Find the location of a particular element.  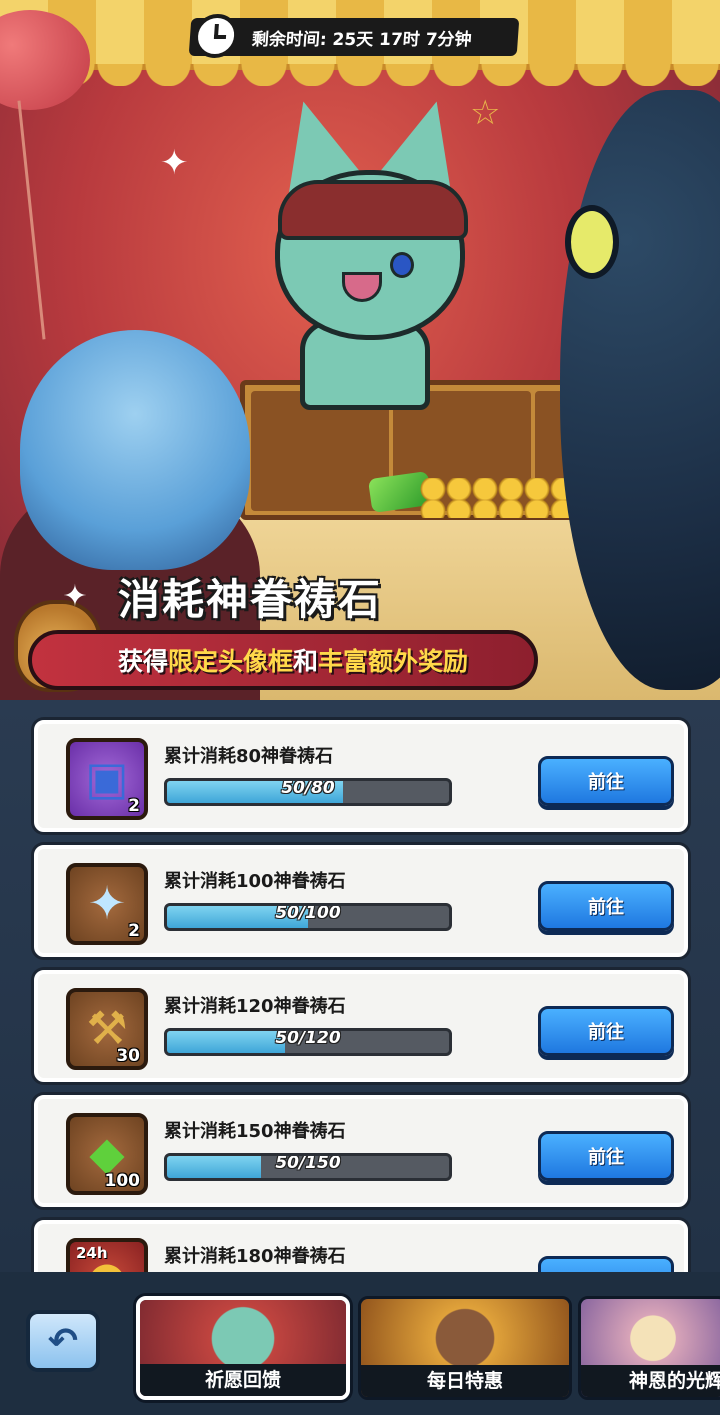

tab-prayer-rewards: 祈愿回馈 is located at coordinates (243, 1348).